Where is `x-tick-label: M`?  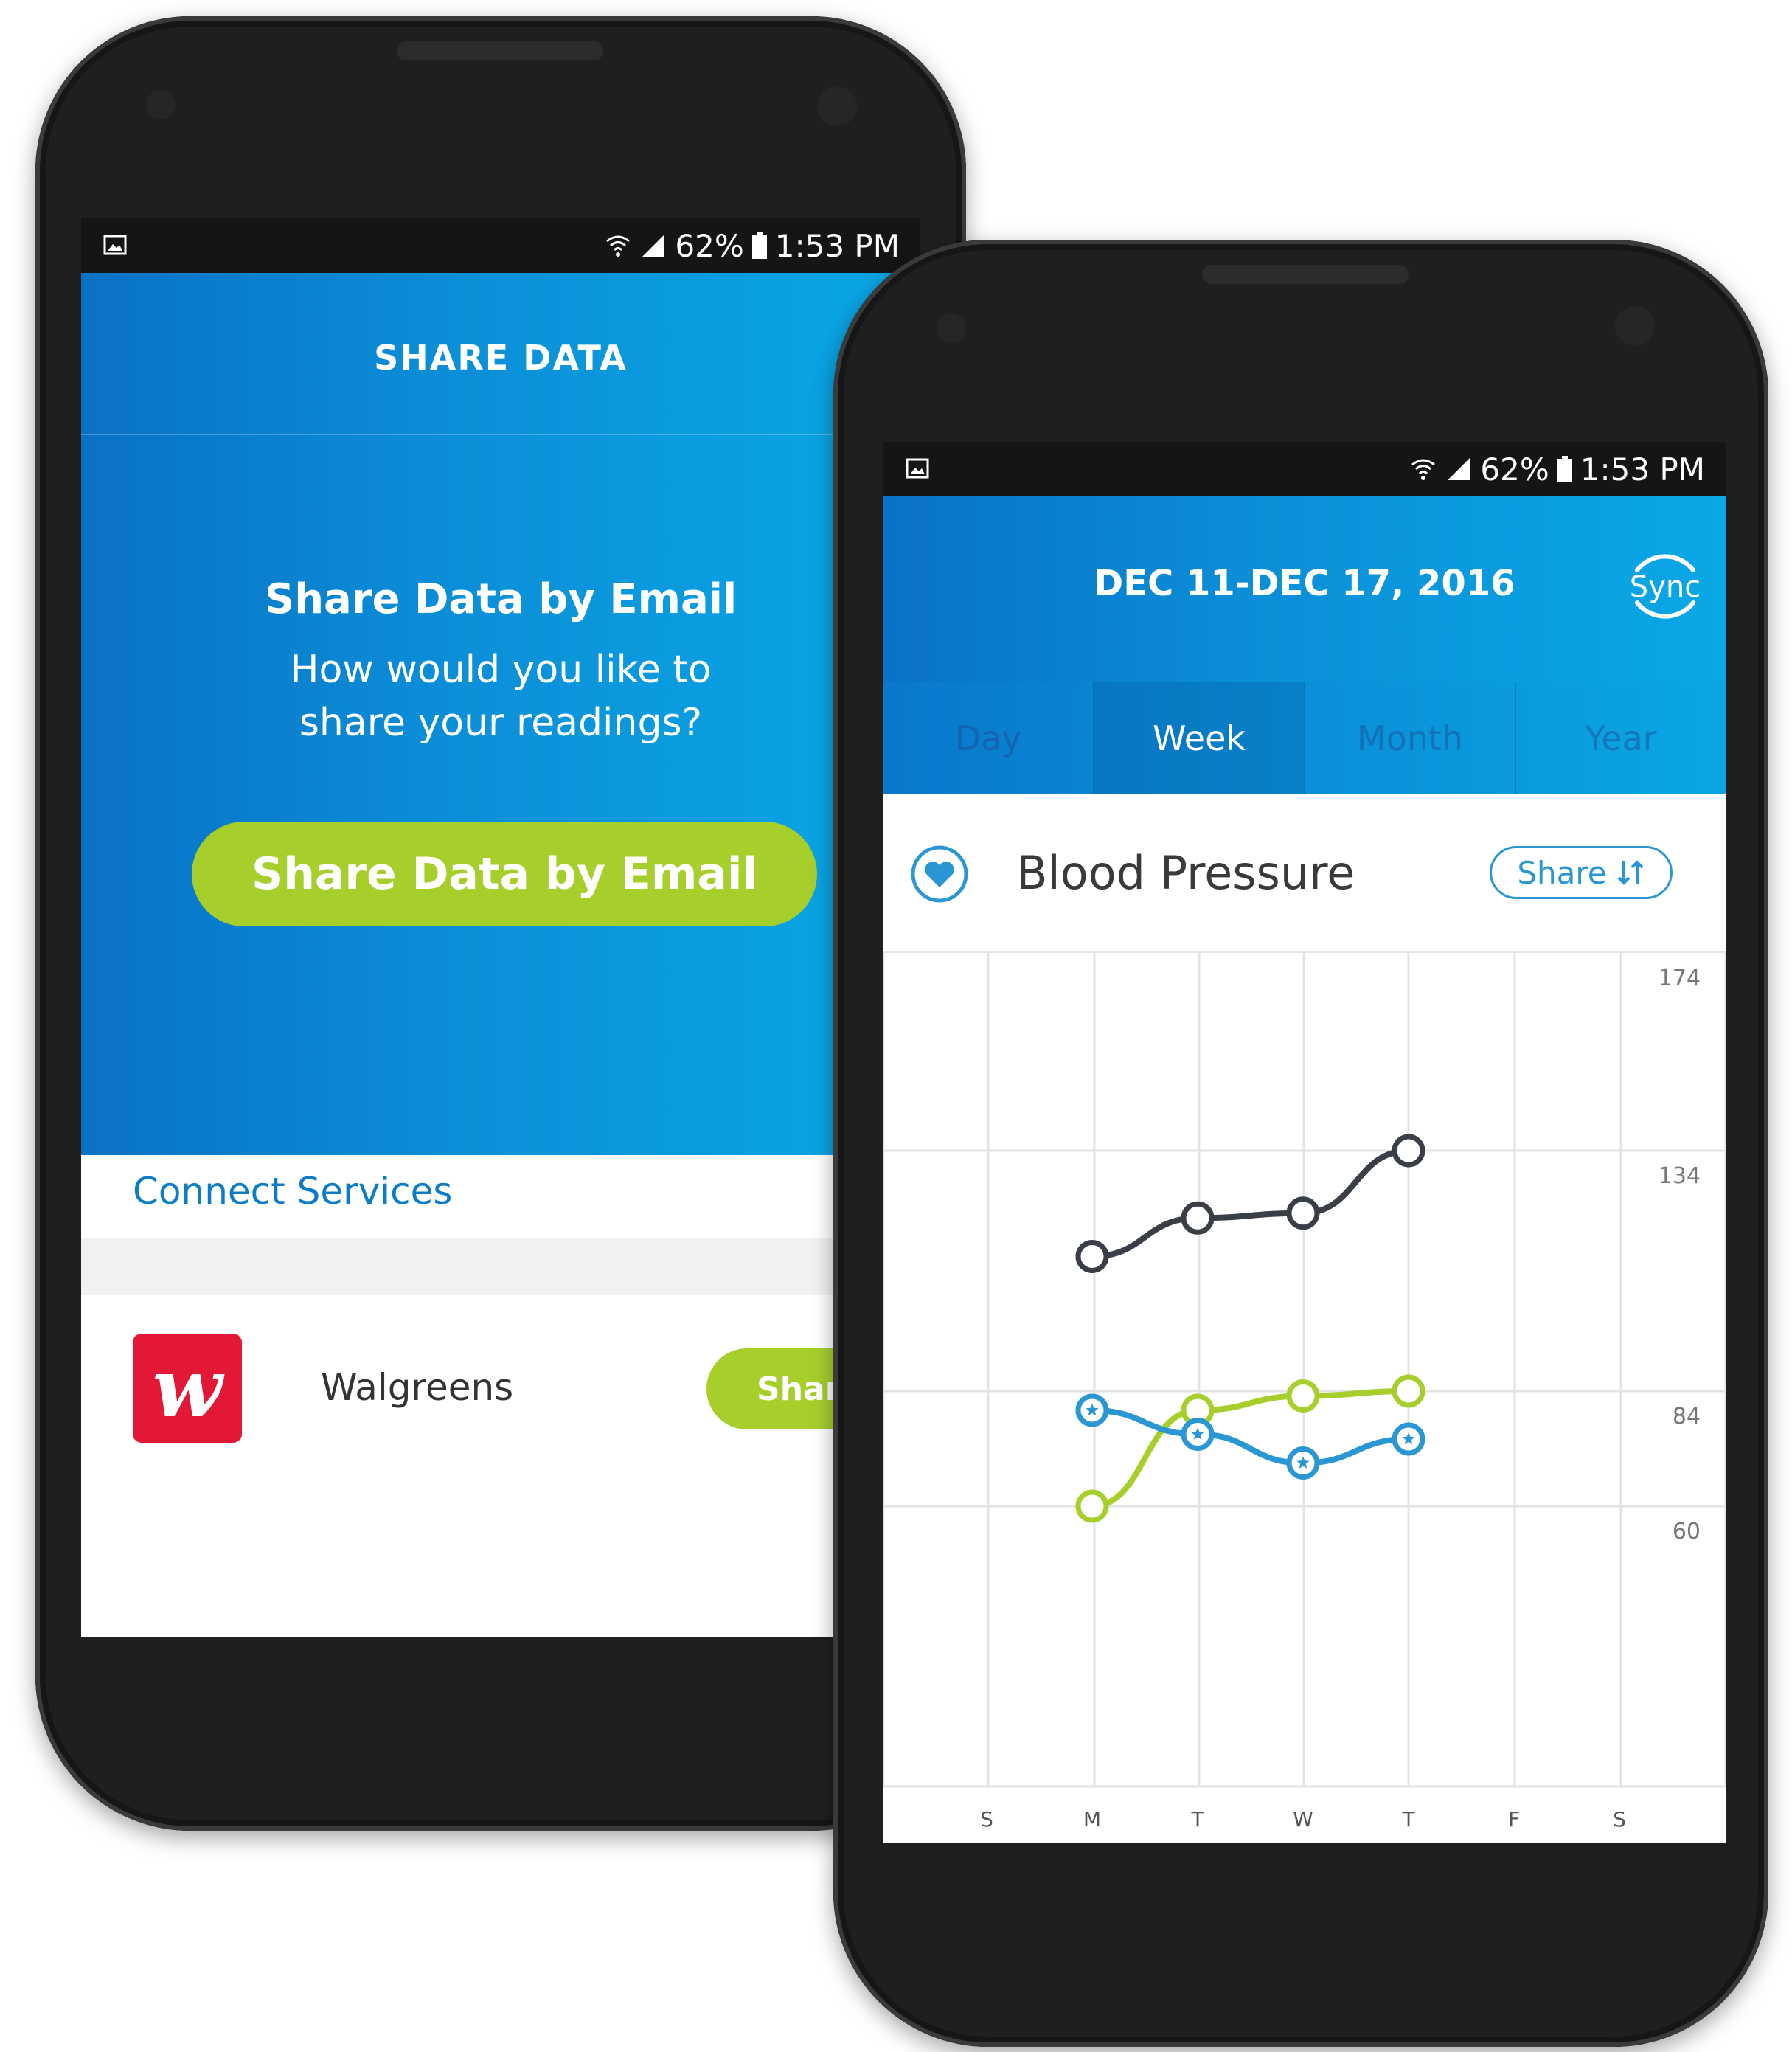
x-tick-label: M is located at coordinates (1092, 1819).